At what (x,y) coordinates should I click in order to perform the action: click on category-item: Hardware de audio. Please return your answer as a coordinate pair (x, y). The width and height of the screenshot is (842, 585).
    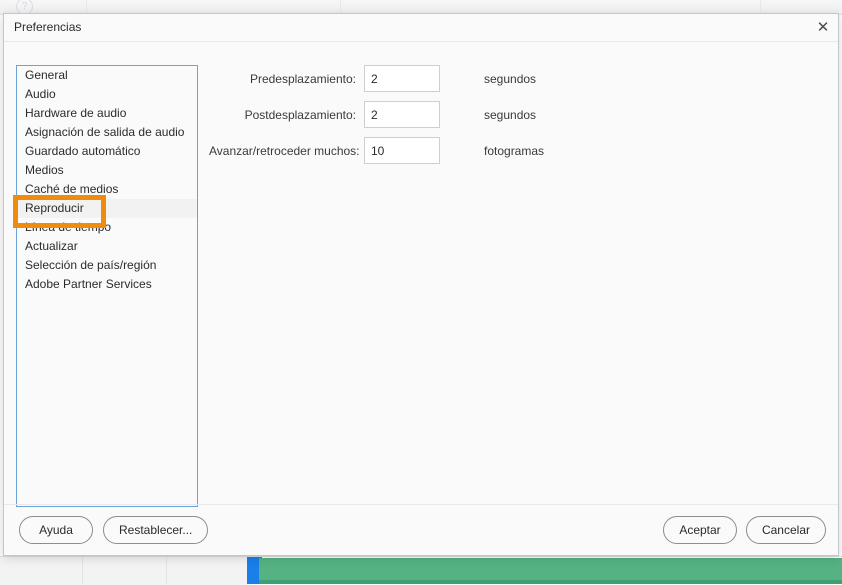
    Looking at the image, I should click on (107, 113).